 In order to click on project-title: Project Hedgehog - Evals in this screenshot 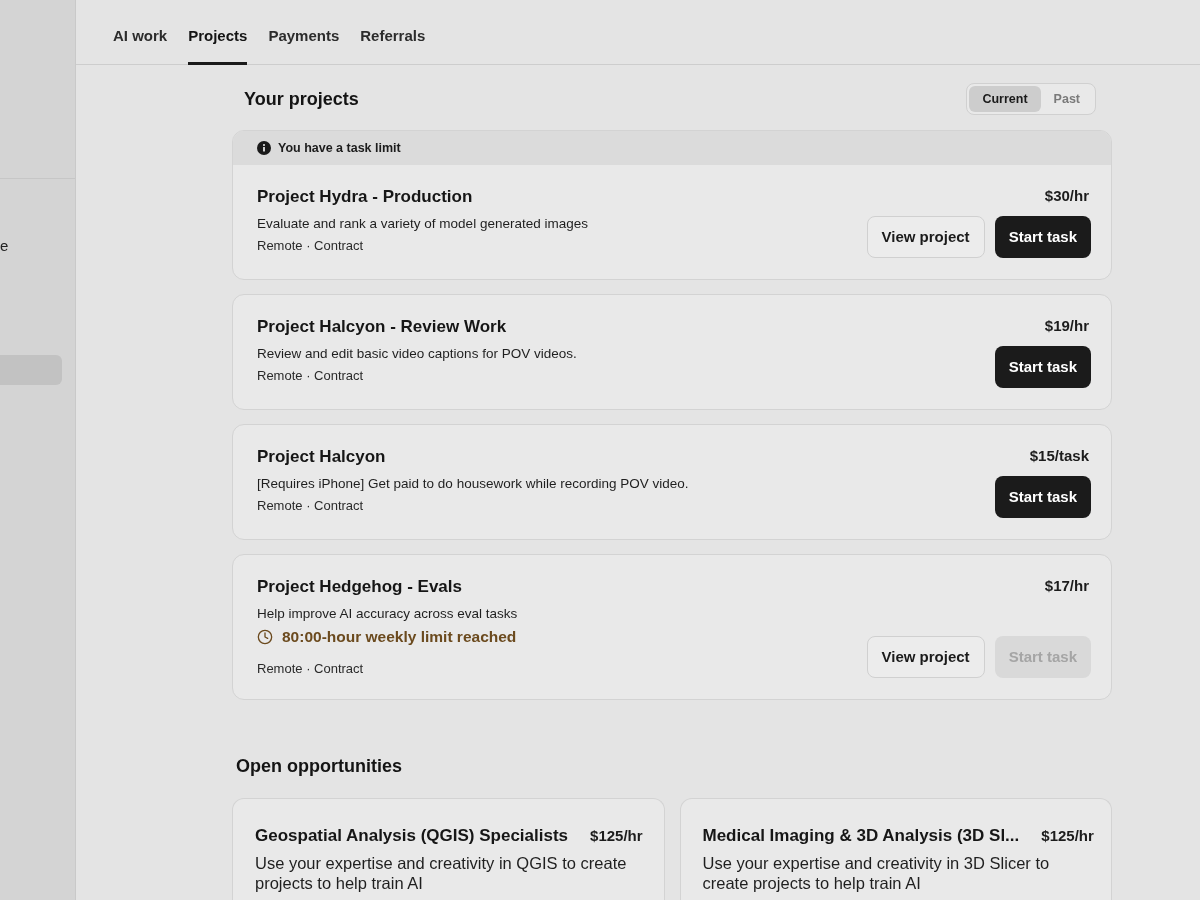, I will do `click(360, 587)`.